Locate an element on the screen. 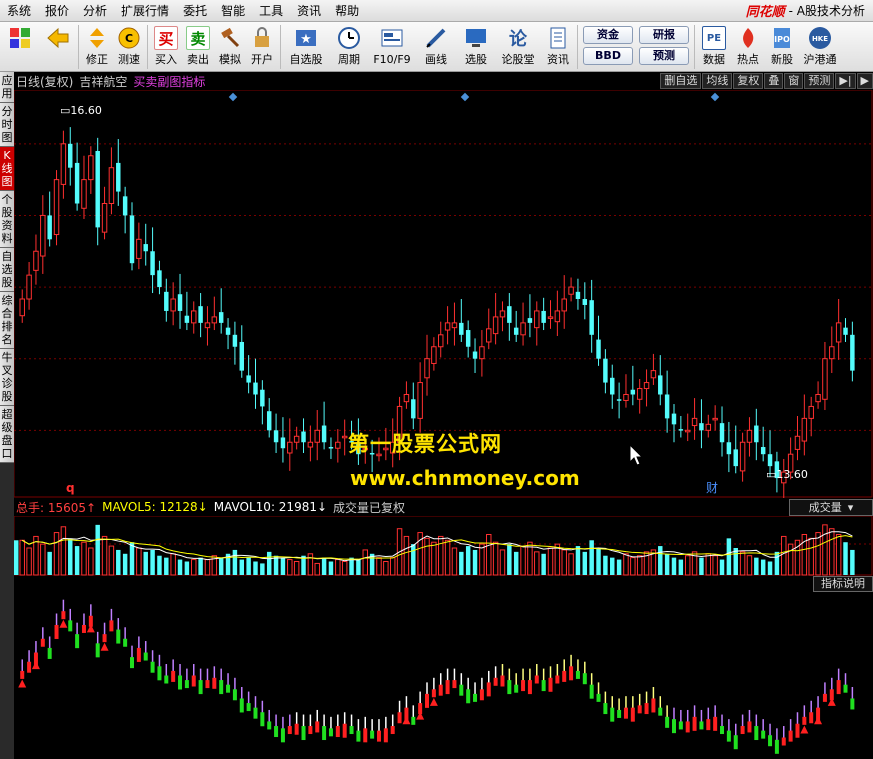  menu-item: 系统 is located at coordinates (19, 11).